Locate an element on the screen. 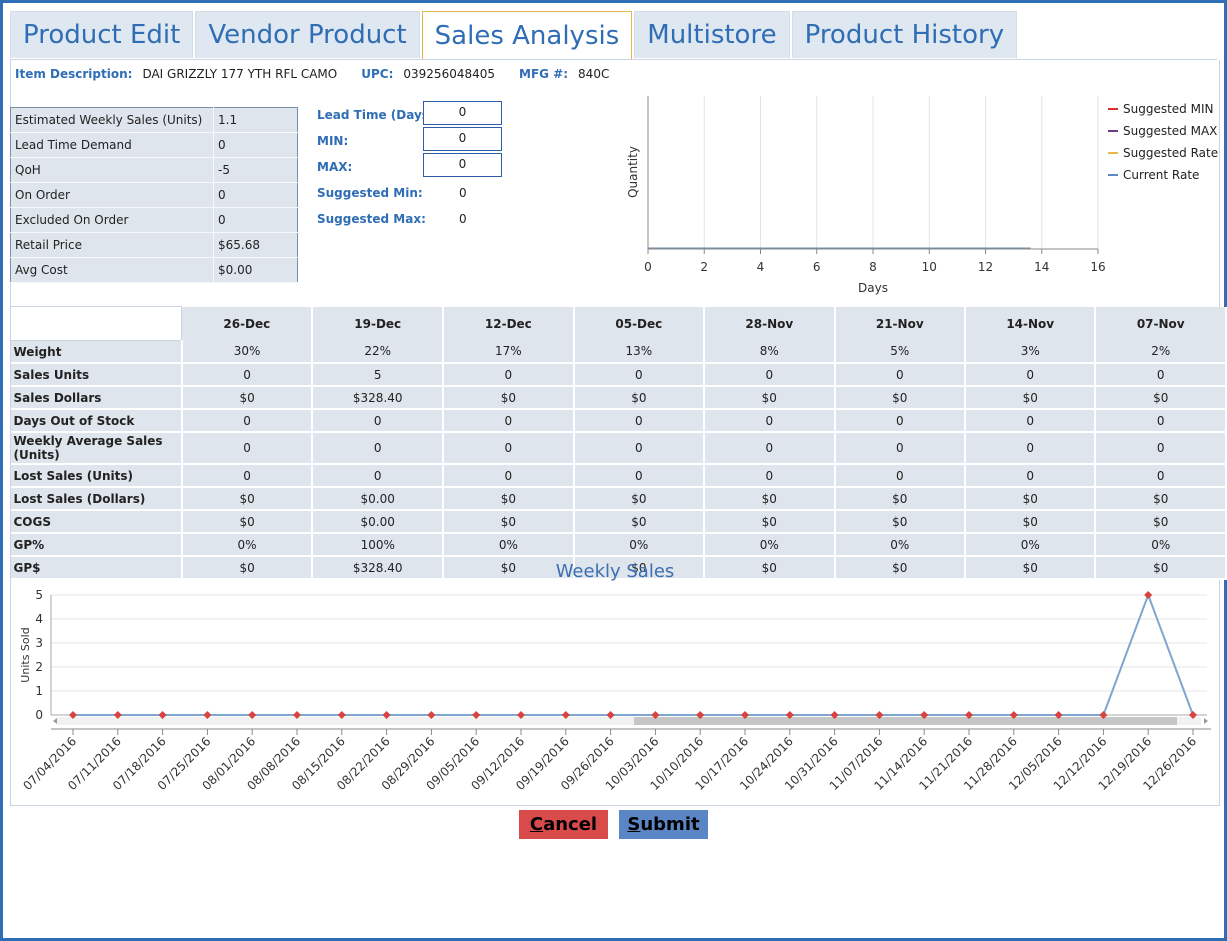 The image size is (1227, 941). tab-product-history: Product History is located at coordinates (904, 34).